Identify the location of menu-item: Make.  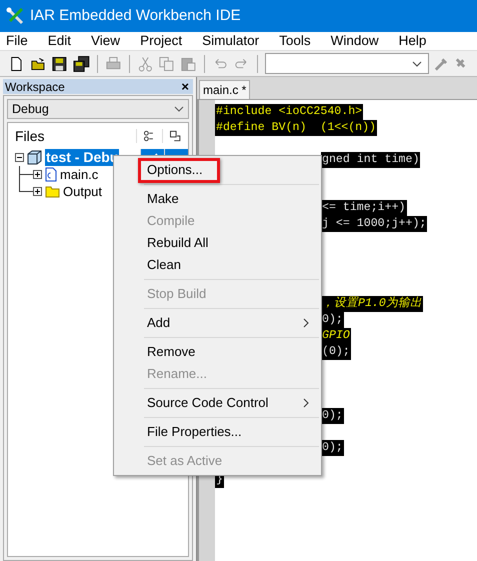
(216, 199).